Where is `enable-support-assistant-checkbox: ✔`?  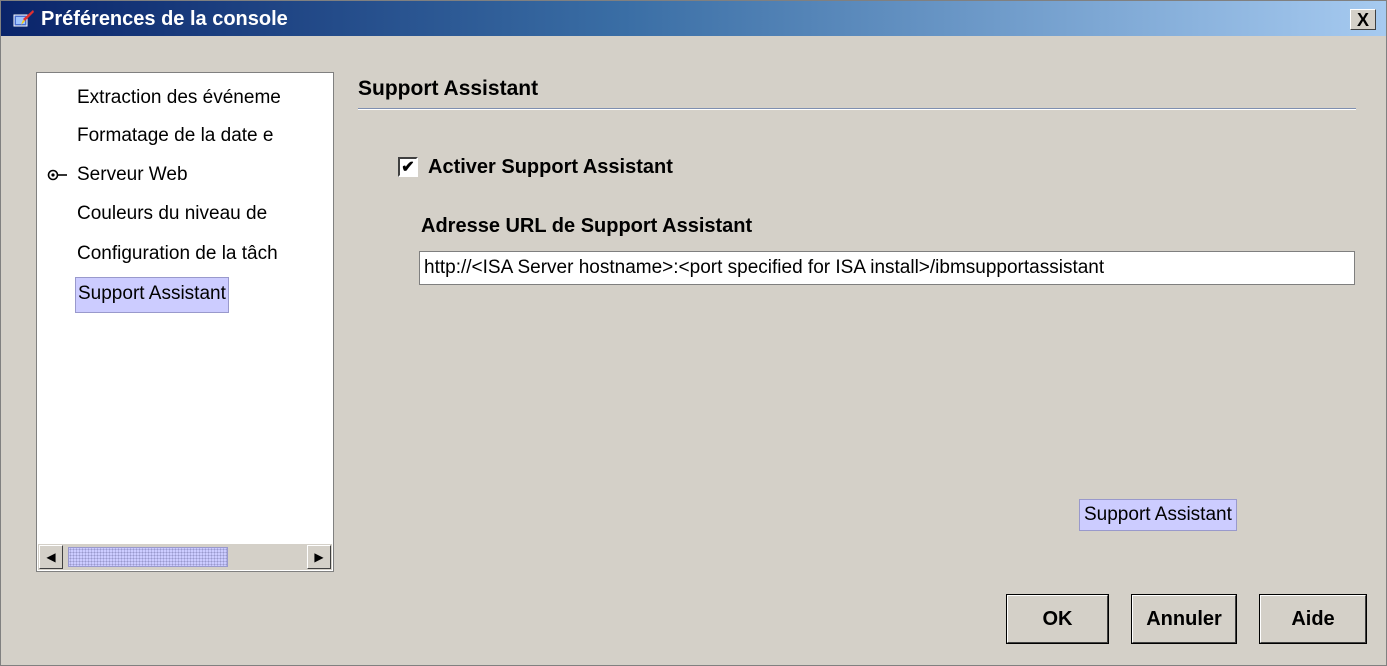 enable-support-assistant-checkbox: ✔ is located at coordinates (408, 167).